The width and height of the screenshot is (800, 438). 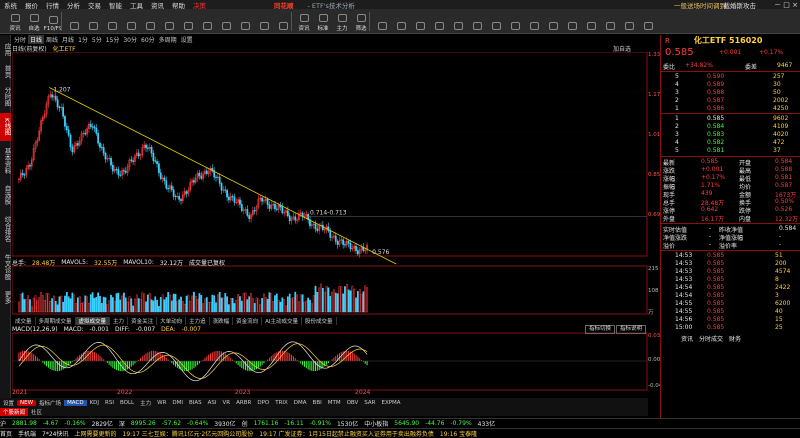 What do you see at coordinates (24, 320) in the screenshot?
I see `volume-subtab: 成交量` at bounding box center [24, 320].